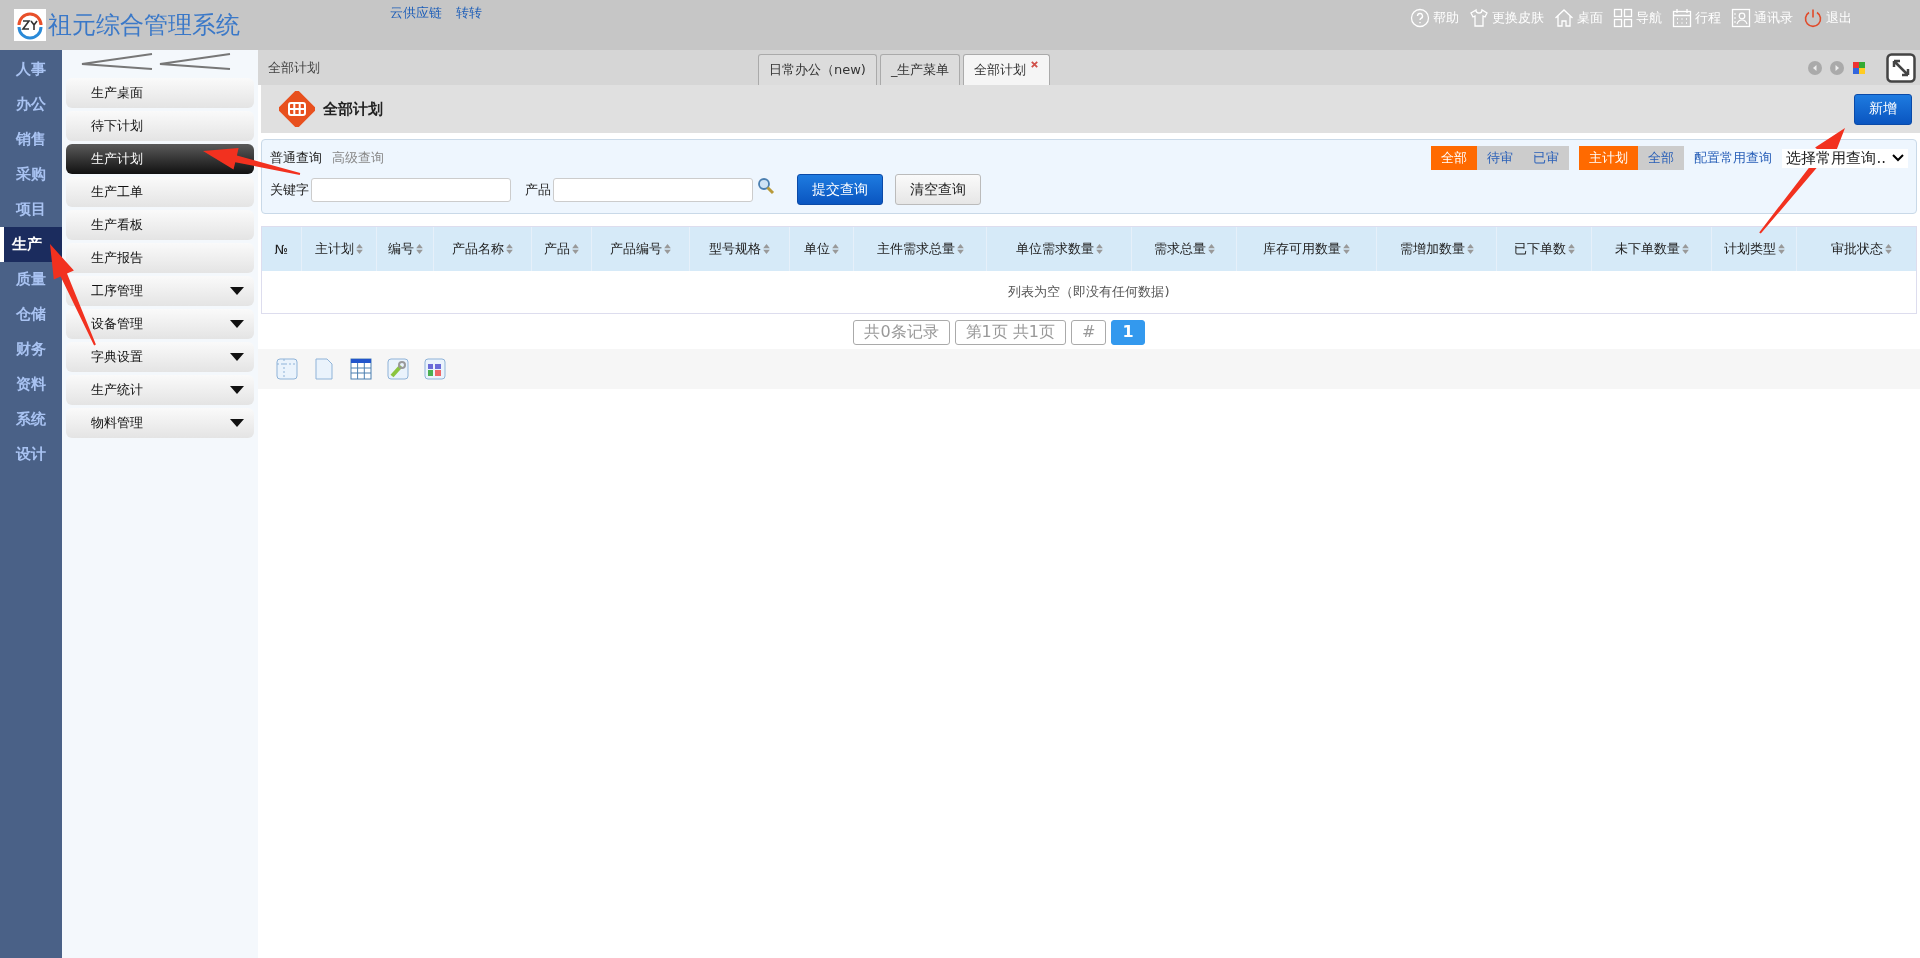 The image size is (1920, 958). Describe the element at coordinates (1479, 18) in the screenshot. I see `shirt-icon` at that location.